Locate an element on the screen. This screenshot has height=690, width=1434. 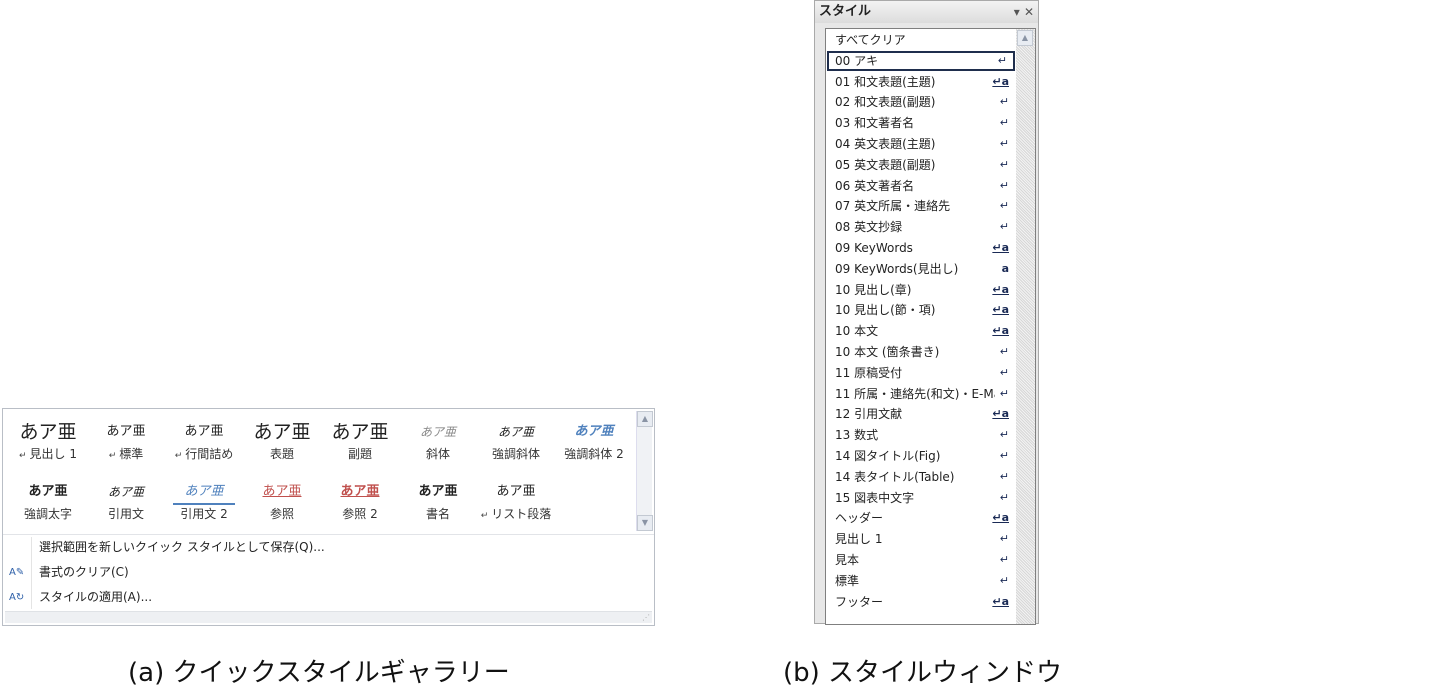
resize-grip-icon: ⋰ is located at coordinates (646, 618).